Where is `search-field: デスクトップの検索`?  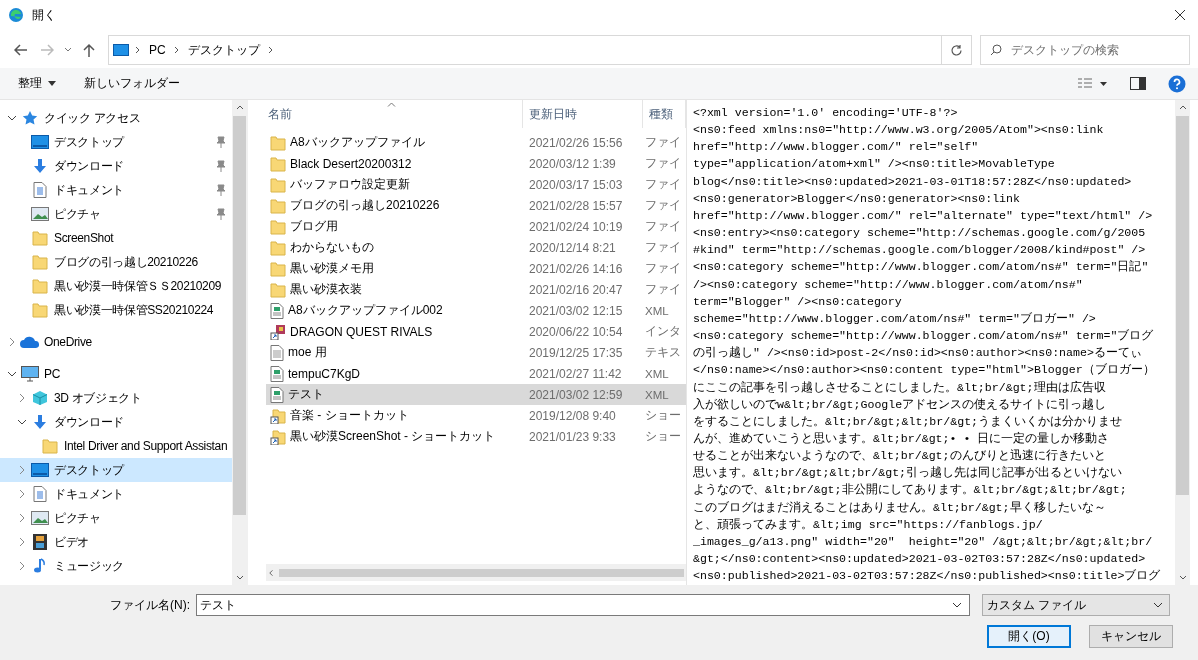
search-field: デスクトップの検索 is located at coordinates (1085, 50).